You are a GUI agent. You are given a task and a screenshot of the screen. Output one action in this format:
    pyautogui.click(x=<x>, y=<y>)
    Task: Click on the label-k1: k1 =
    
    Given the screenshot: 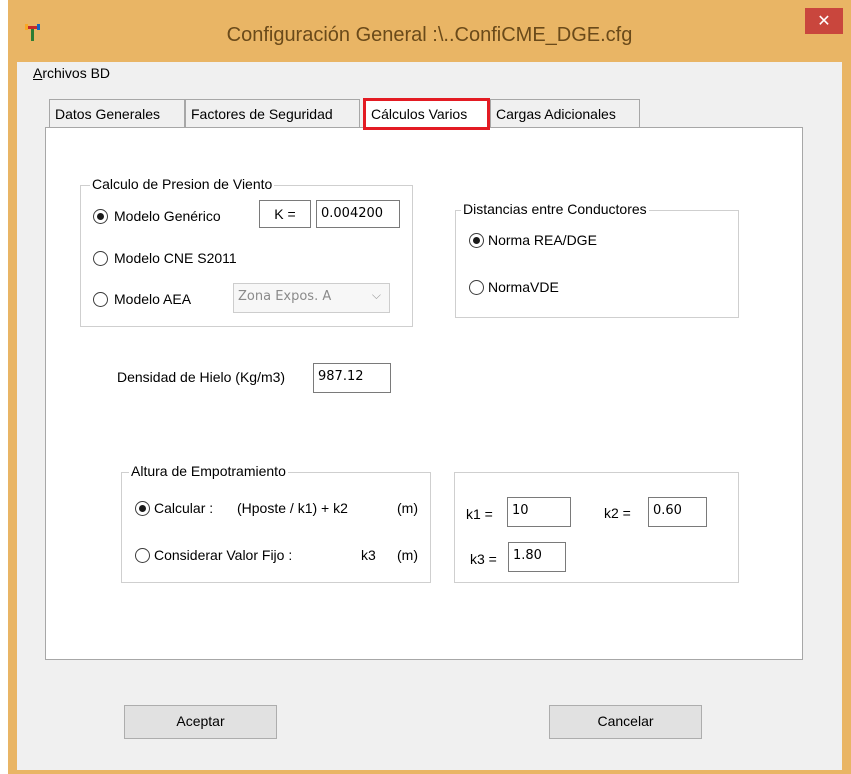 What is the action you would take?
    pyautogui.click(x=479, y=514)
    